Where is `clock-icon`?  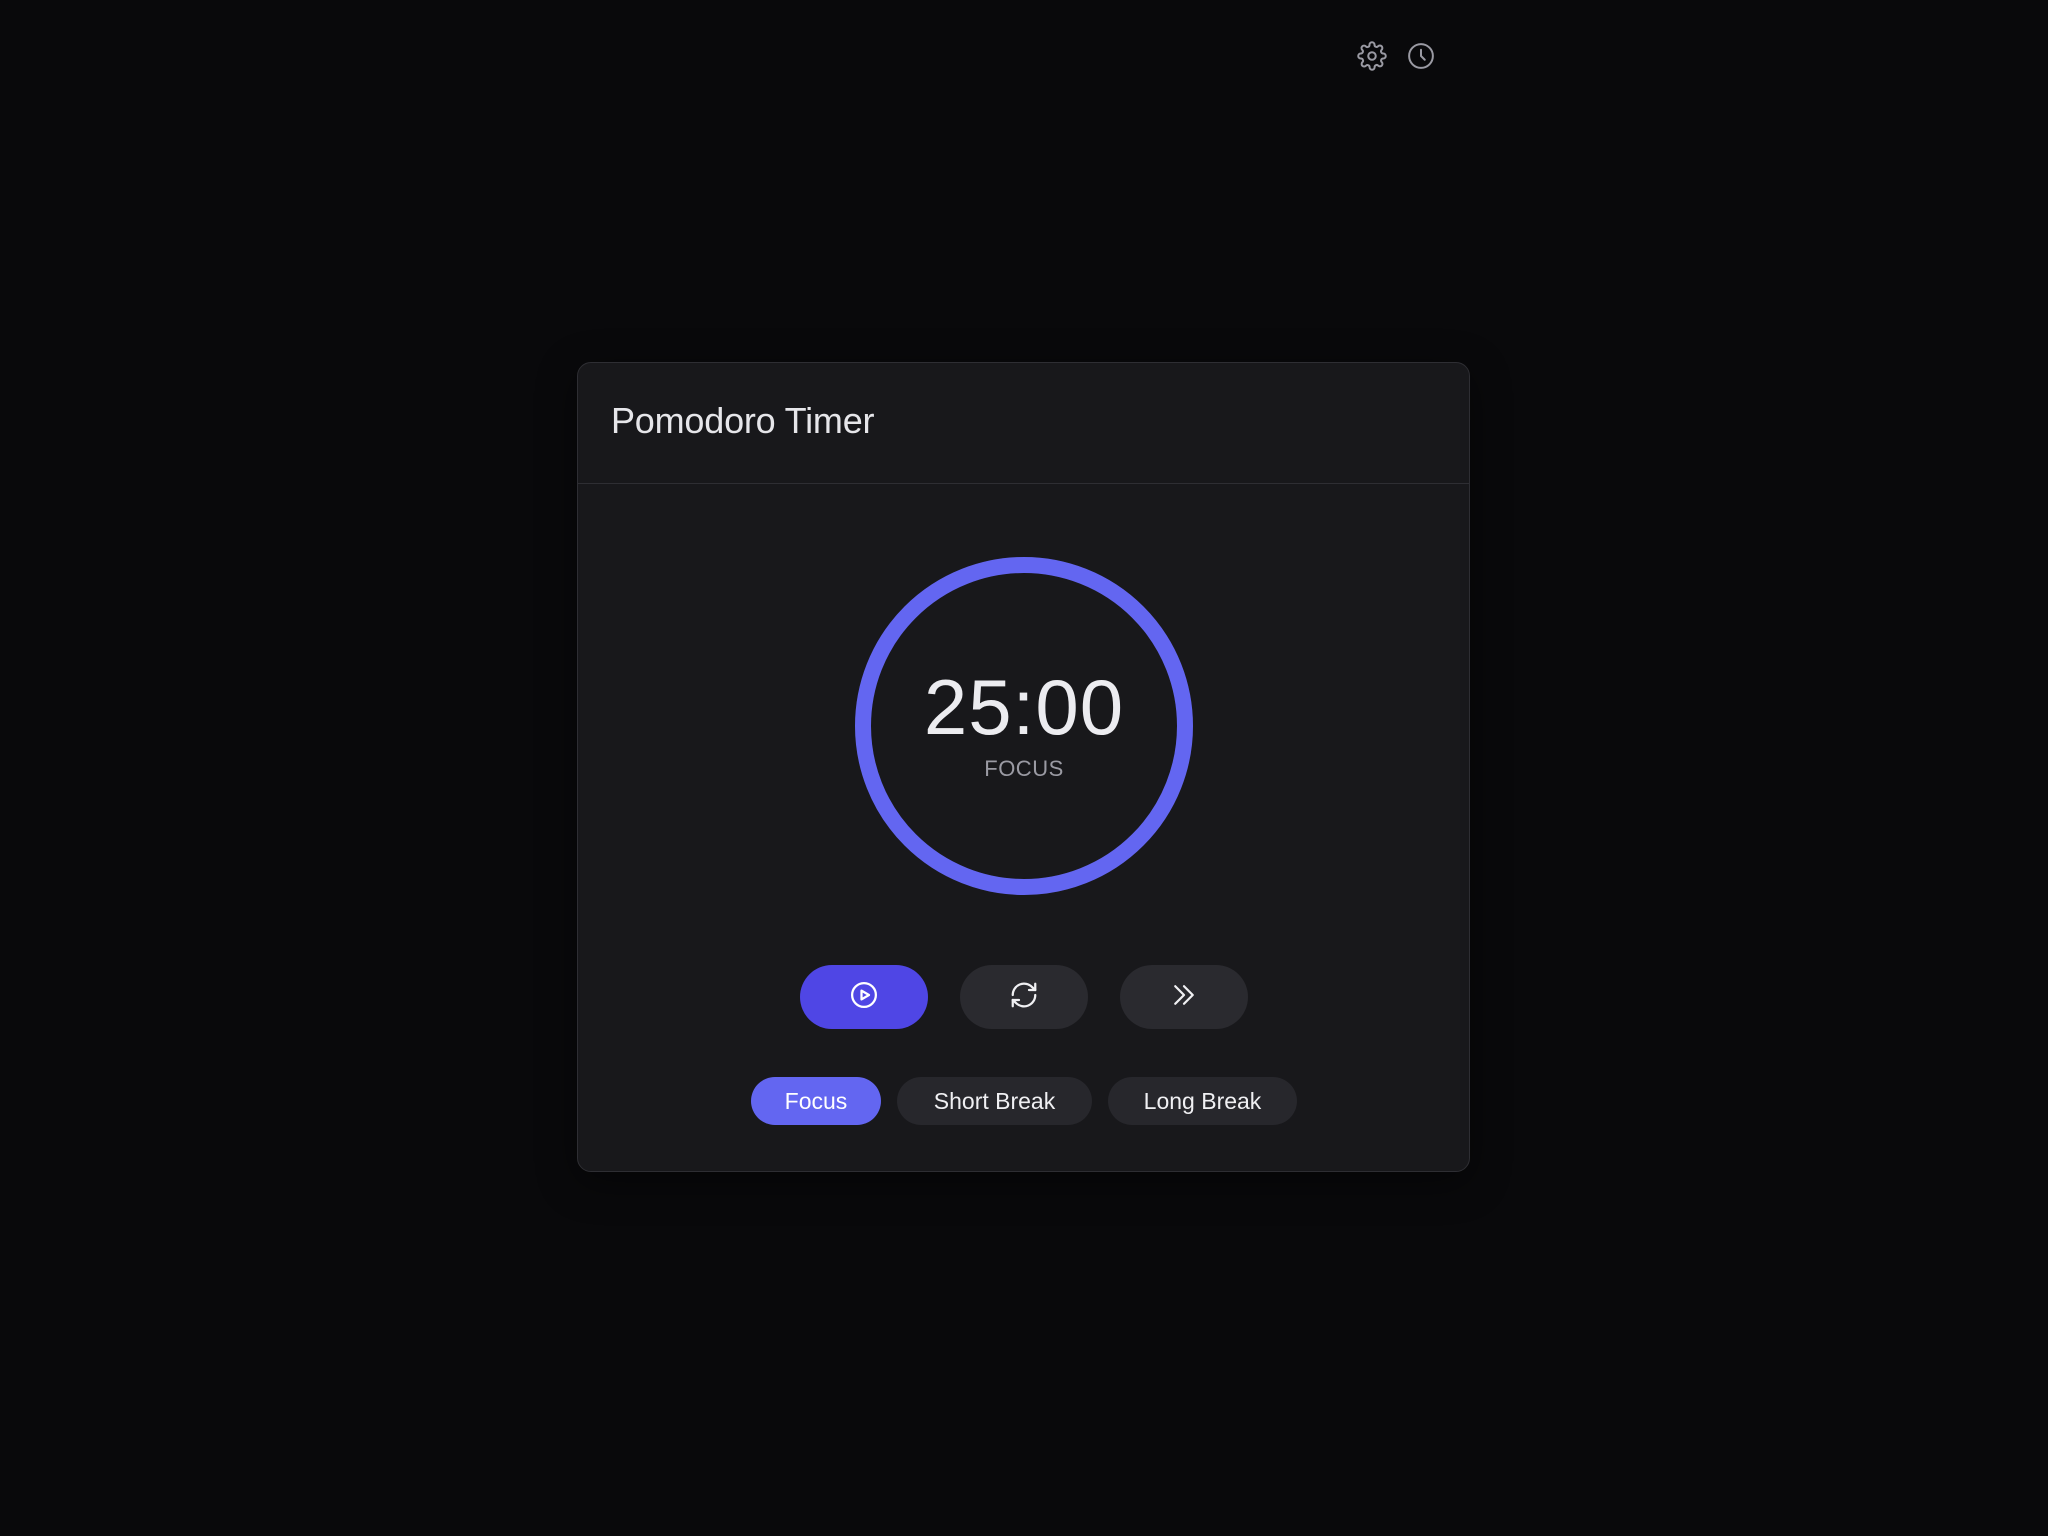 clock-icon is located at coordinates (1421, 58).